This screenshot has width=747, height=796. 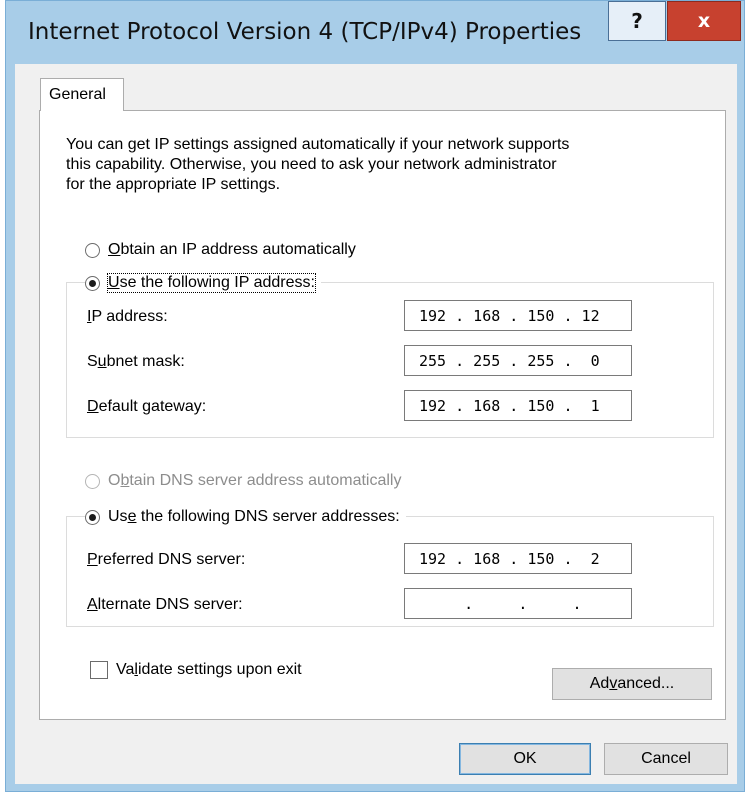 What do you see at coordinates (518, 603) in the screenshot?
I see `alternate-dns-input: . . .` at bounding box center [518, 603].